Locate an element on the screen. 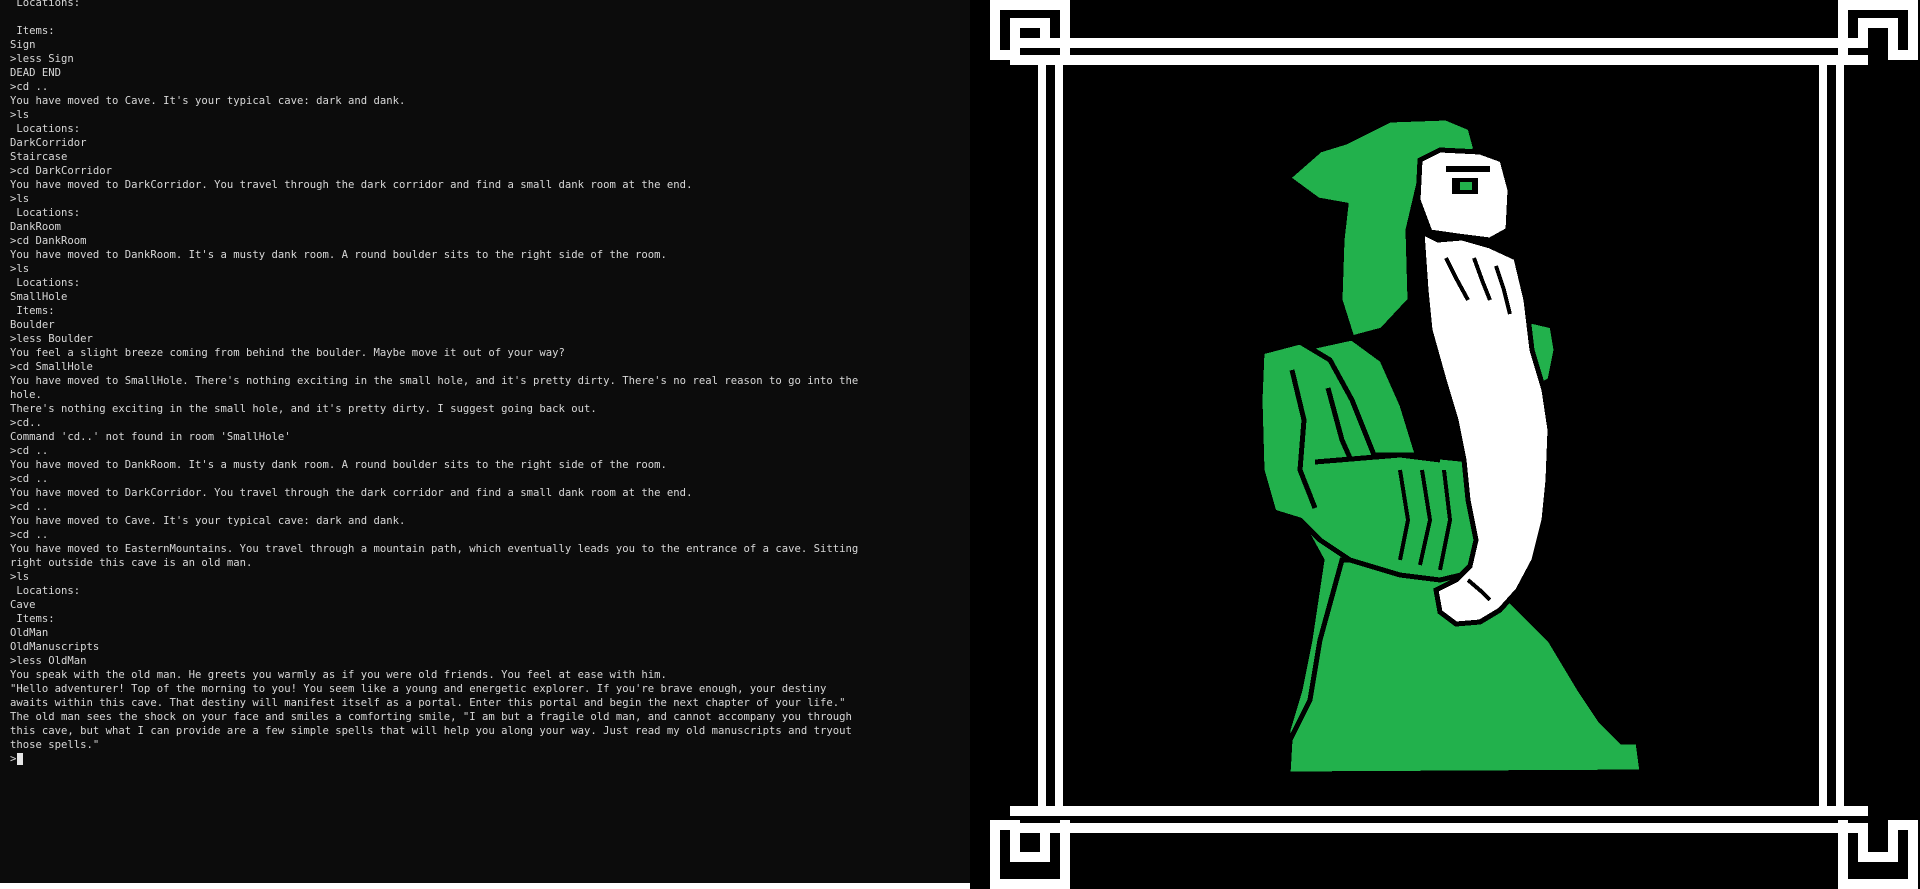  terminal-command-line: >cd DarkCorridor is located at coordinates (61, 171).